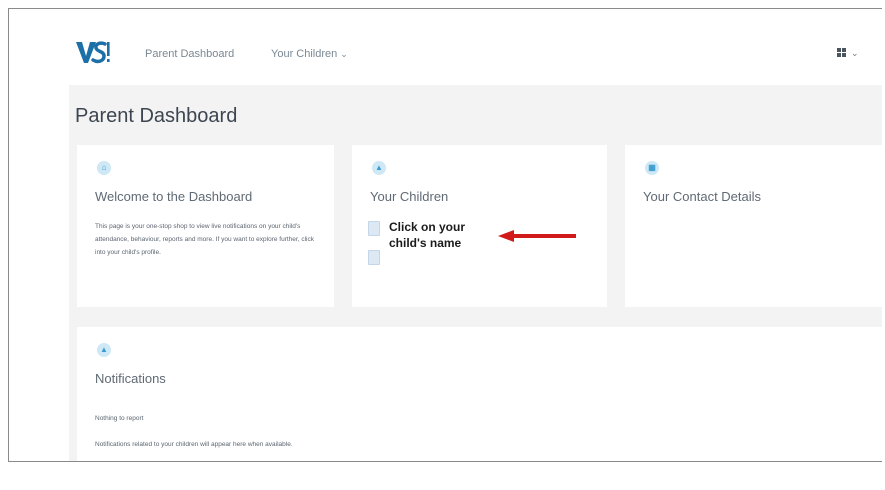 The width and height of the screenshot is (885, 490). Describe the element at coordinates (409, 196) in the screenshot. I see `card-title: Your Children` at that location.